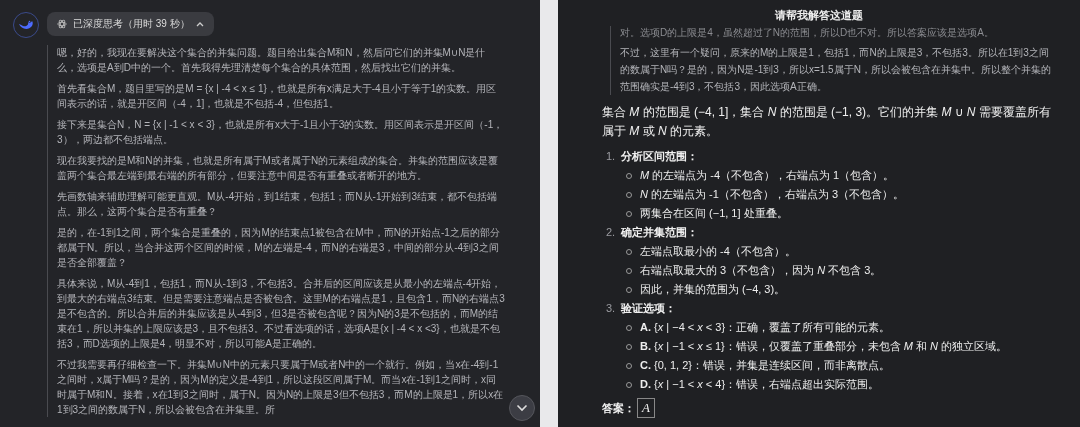  I want to click on step-point: B. {x | −1 < x ≤ 1}：错误，仅覆盖了重叠部分，未包含 M 和 N 的独立区域。, so click(824, 346).